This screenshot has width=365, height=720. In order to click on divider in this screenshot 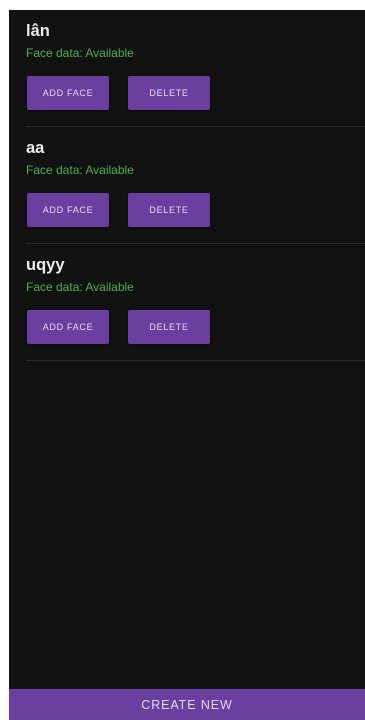, I will do `click(195, 360)`.